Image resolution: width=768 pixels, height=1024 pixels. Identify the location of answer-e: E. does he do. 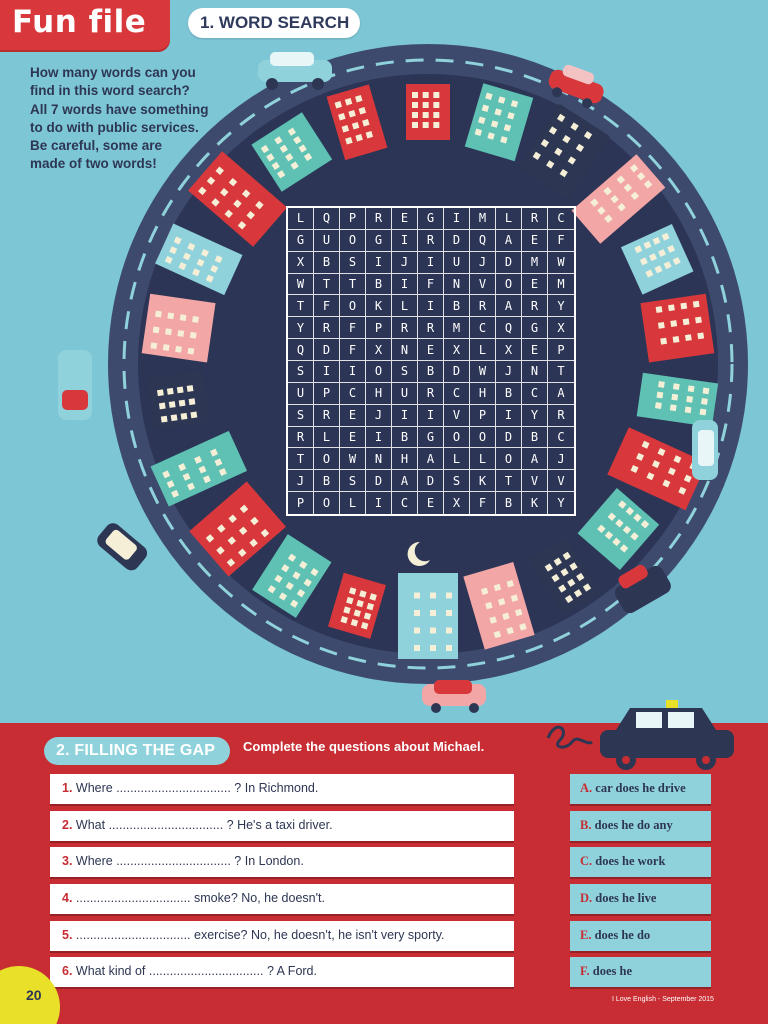
(640, 936).